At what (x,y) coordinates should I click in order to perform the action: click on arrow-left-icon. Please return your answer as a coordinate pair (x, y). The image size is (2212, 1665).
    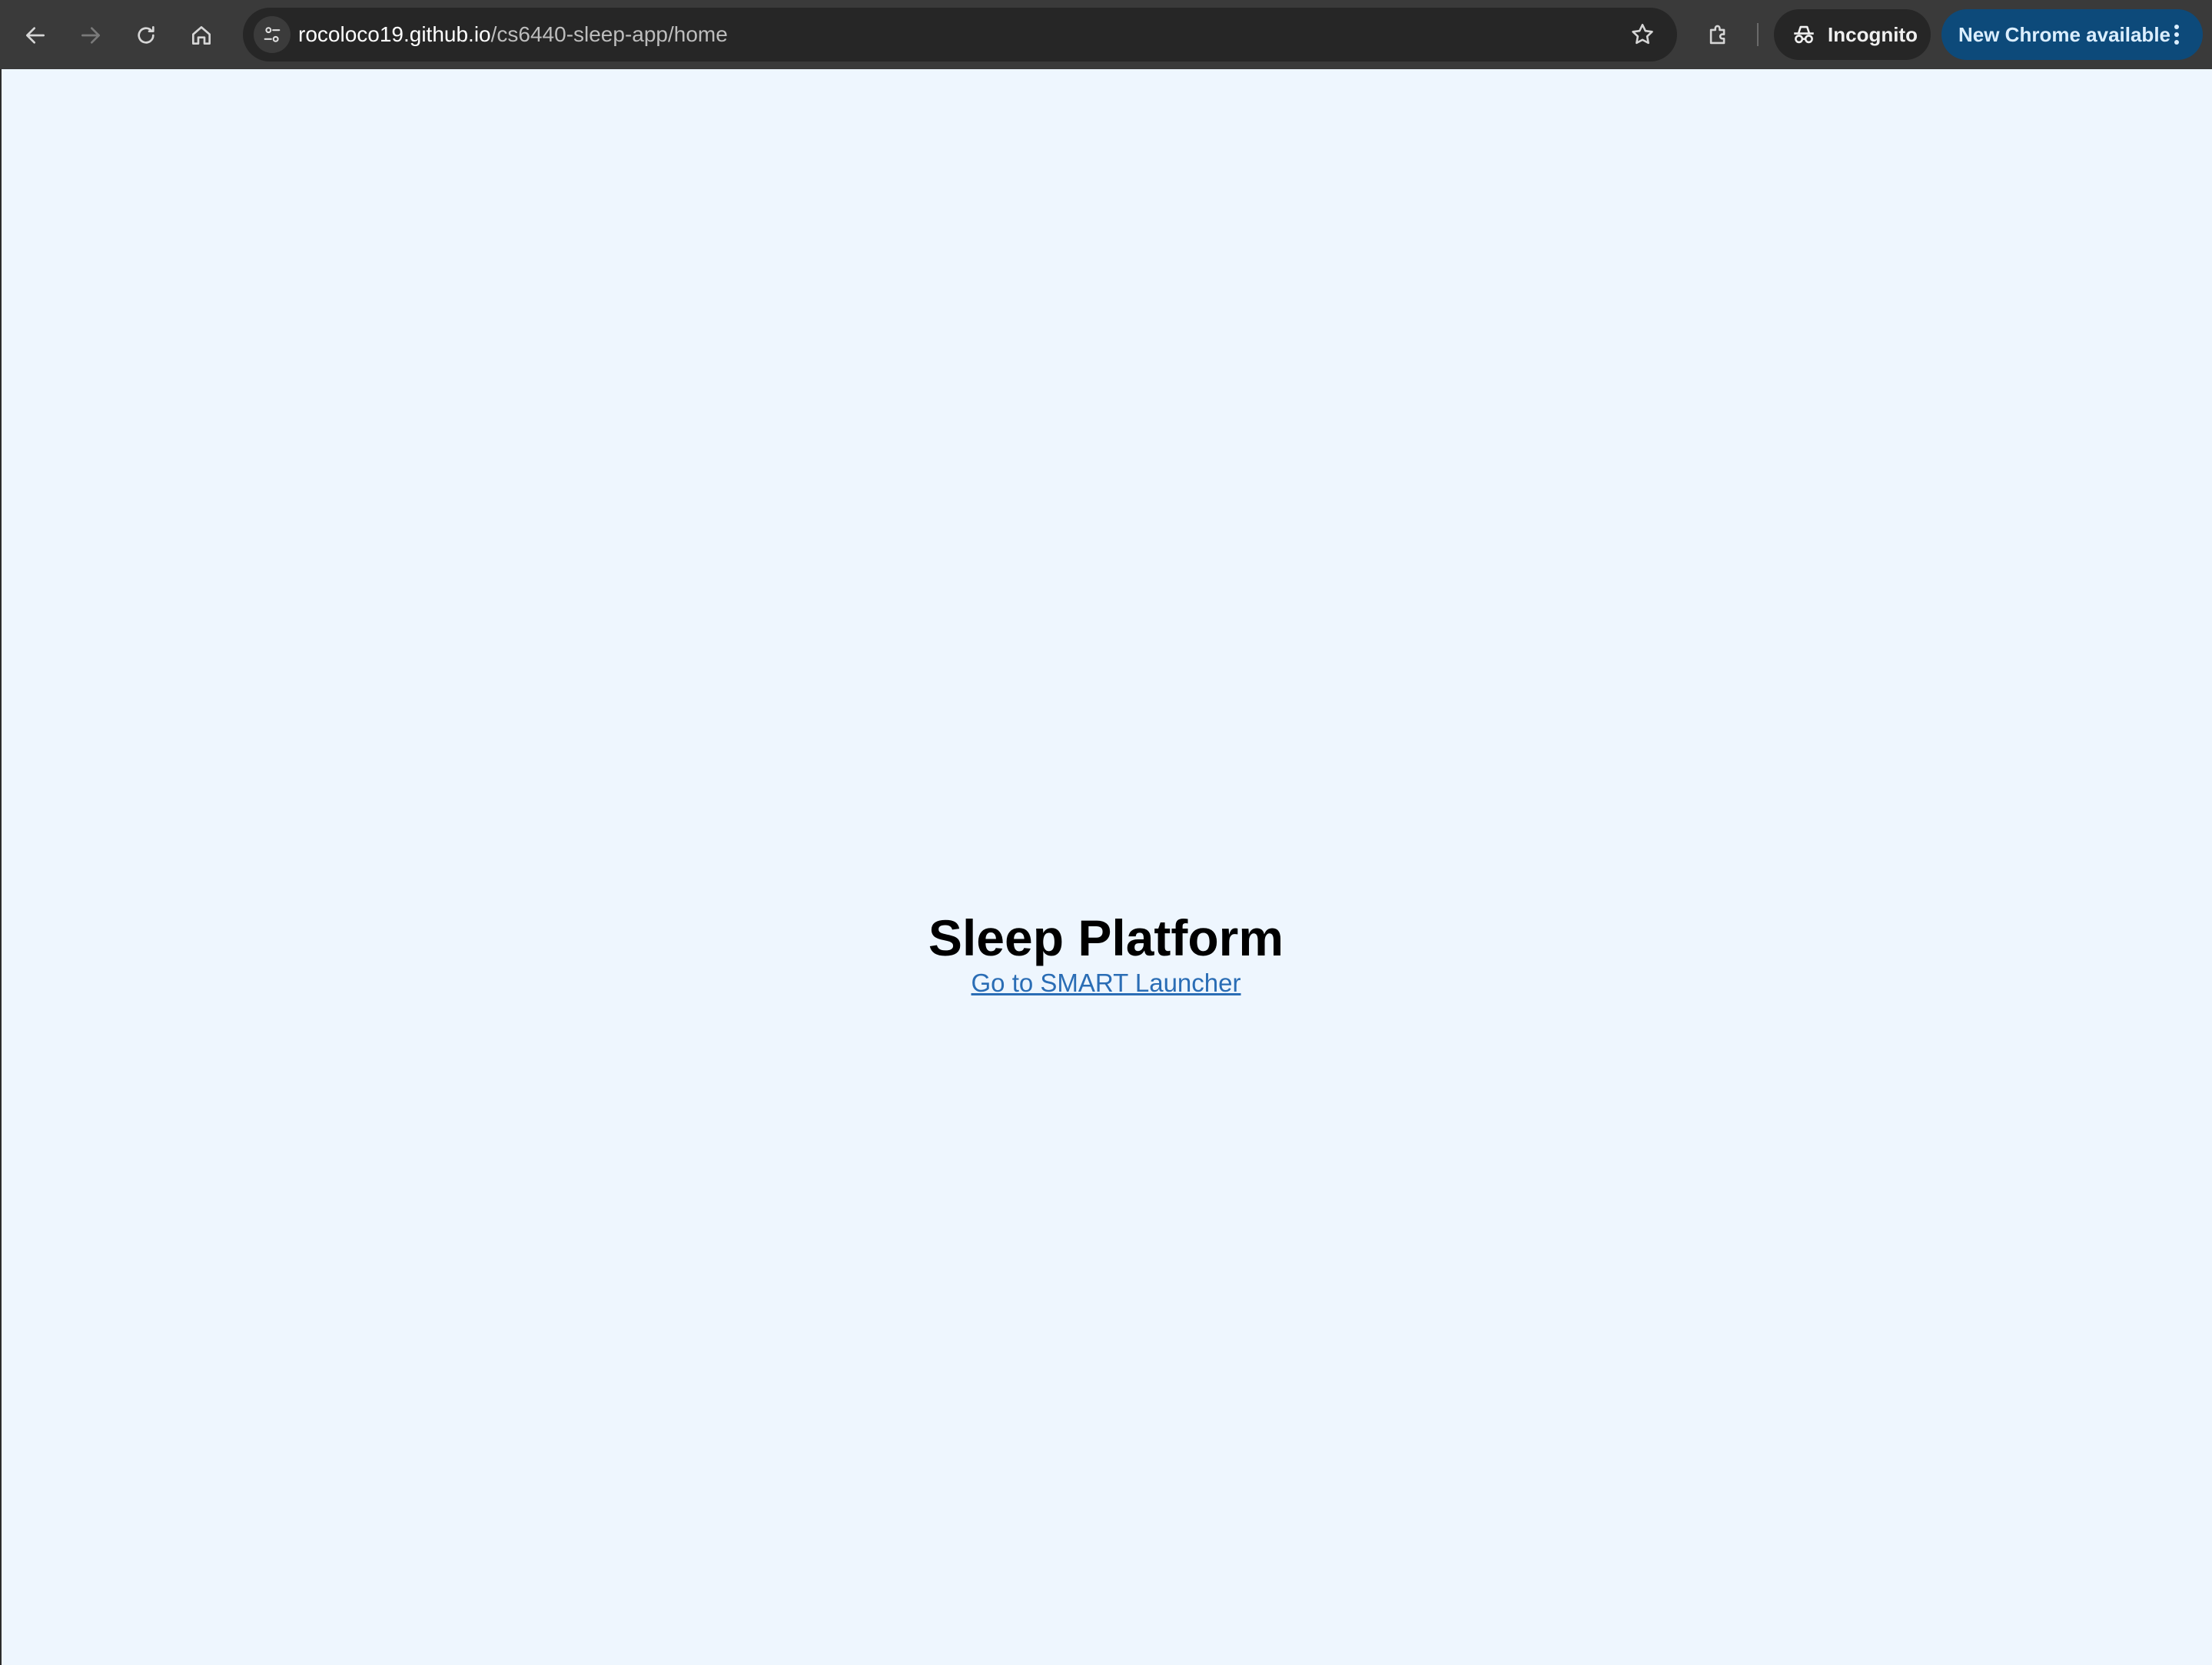
    Looking at the image, I should click on (35, 35).